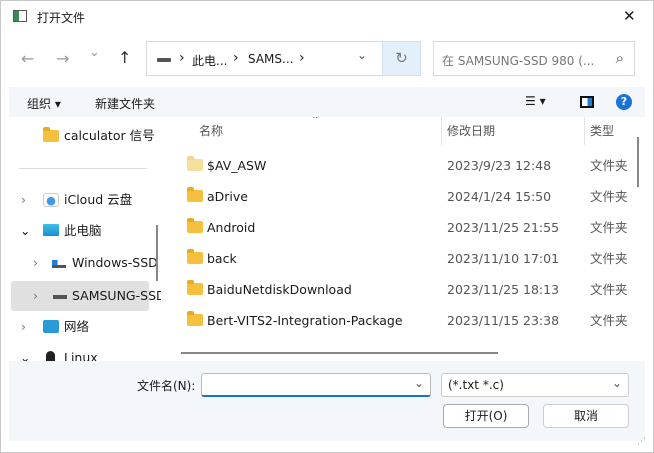 The height and width of the screenshot is (453, 654). I want to click on column-header-type: 类型, so click(602, 131).